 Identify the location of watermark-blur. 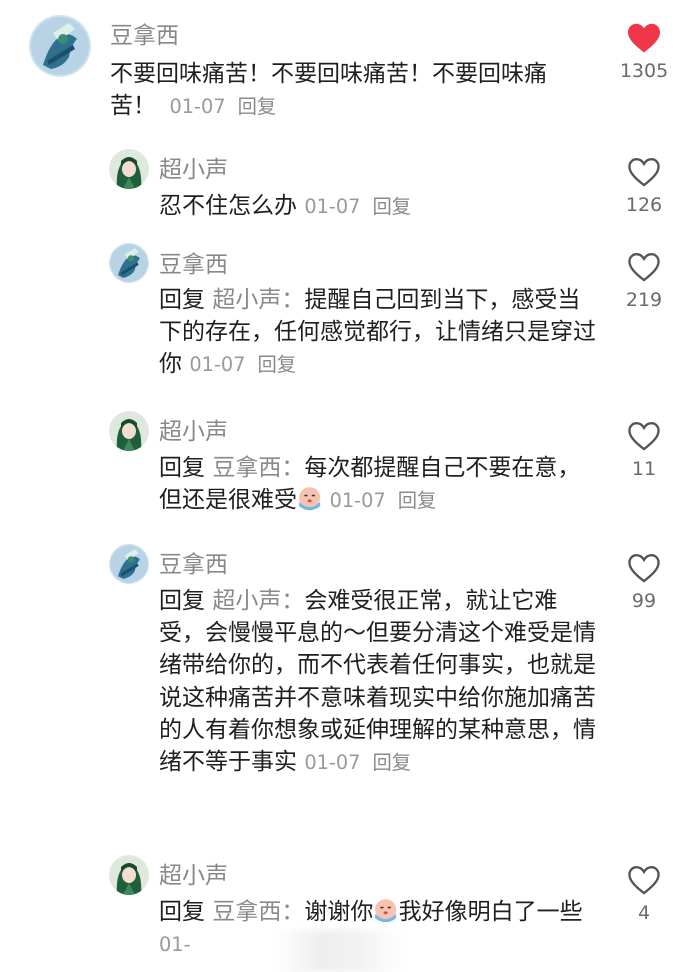
(340, 951).